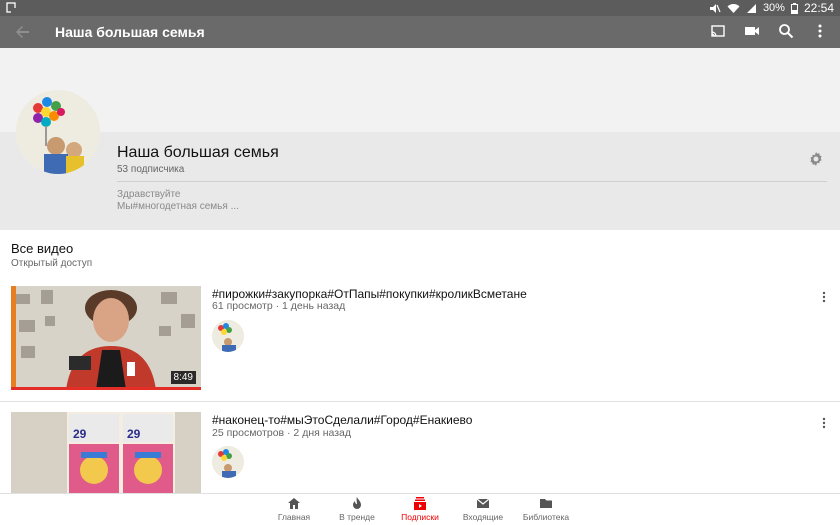 This screenshot has height=525, width=840. Describe the element at coordinates (483, 509) in the screenshot. I see `nav-item-inbox: Входящие` at that location.